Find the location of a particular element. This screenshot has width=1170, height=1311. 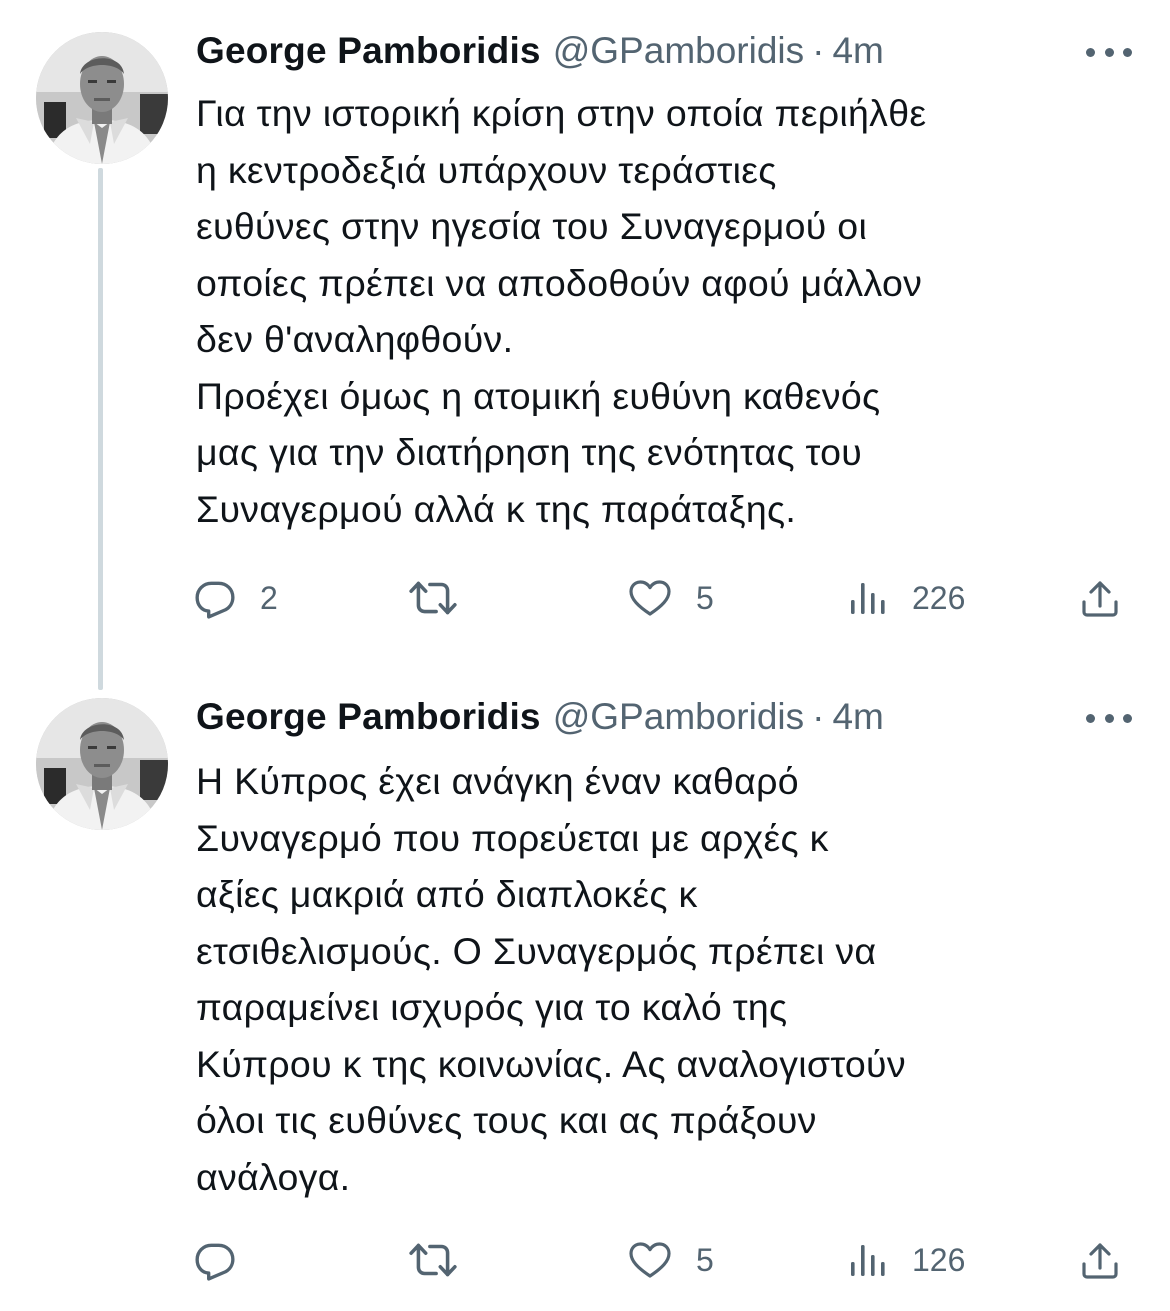

tweet-text-line: Προέχει όμως η ατομική ευθύνη καθενός is located at coordinates (538, 395).